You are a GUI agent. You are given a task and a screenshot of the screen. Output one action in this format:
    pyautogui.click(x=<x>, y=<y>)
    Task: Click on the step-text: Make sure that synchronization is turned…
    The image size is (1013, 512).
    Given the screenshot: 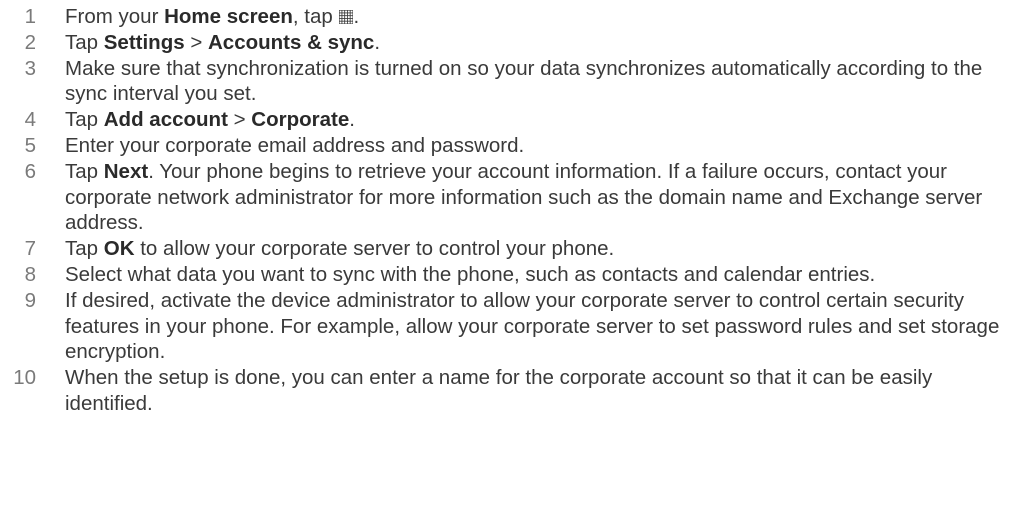 What is the action you would take?
    pyautogui.click(x=537, y=82)
    